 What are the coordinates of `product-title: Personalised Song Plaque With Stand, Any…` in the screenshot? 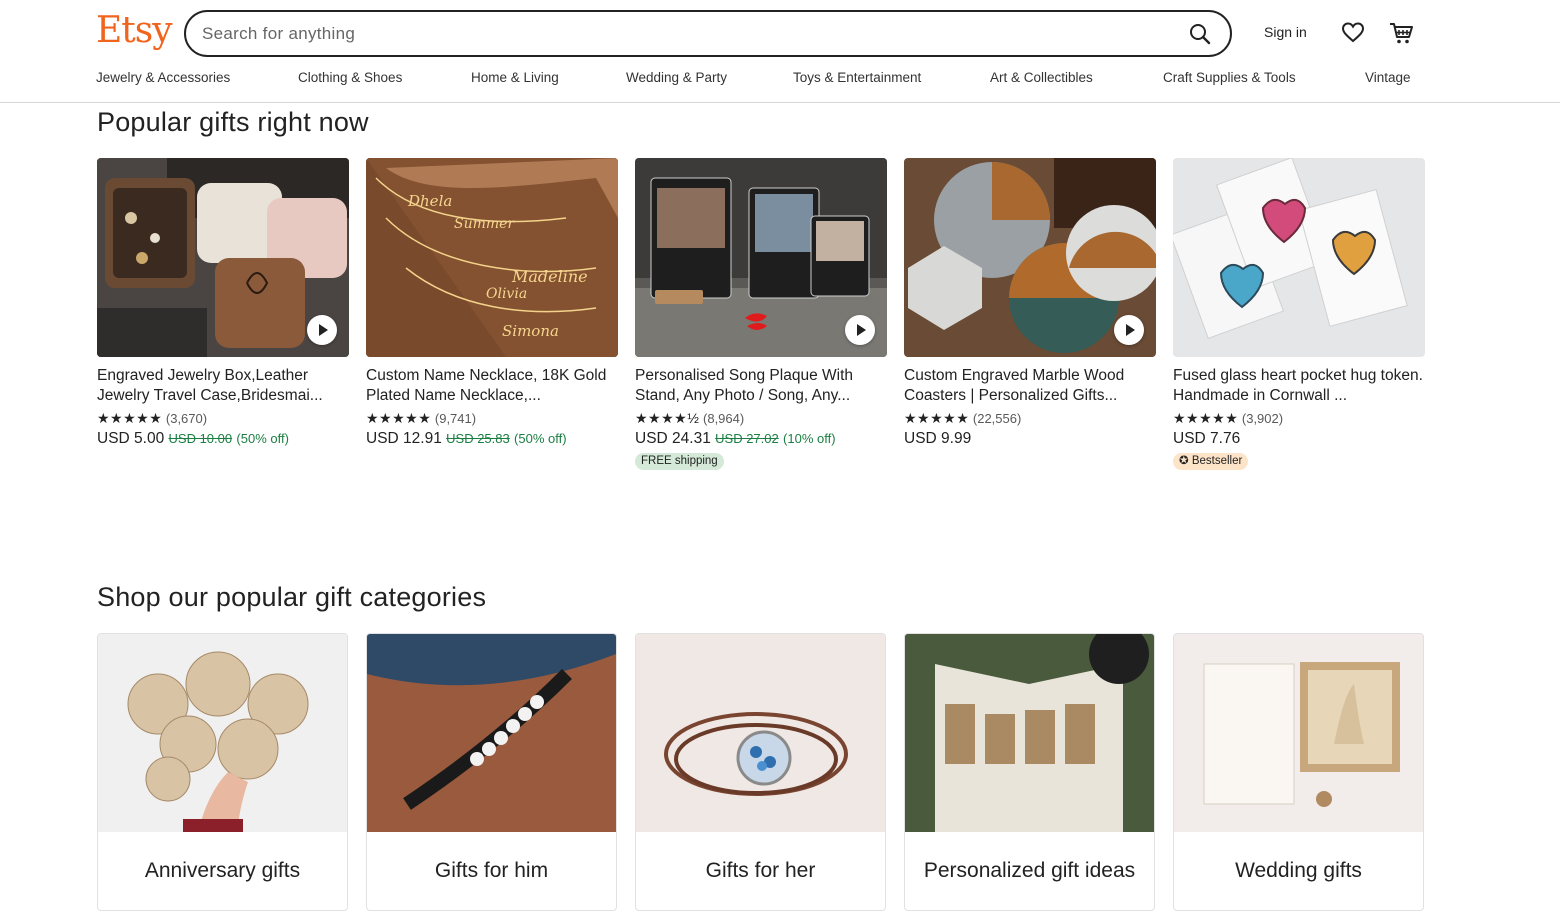 It's located at (761, 386).